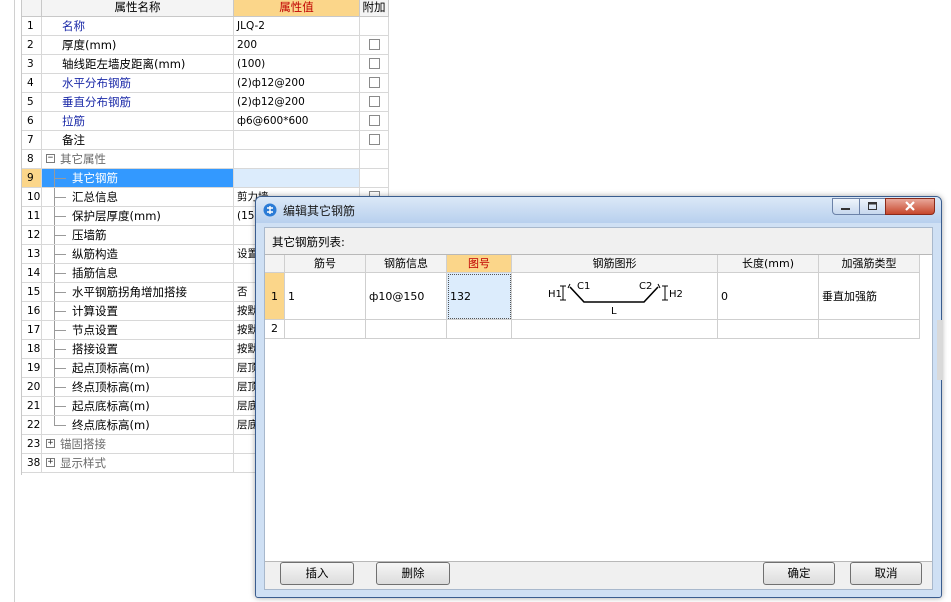 The image size is (951, 602). Describe the element at coordinates (138, 235) in the screenshot. I see `property-name: 压墙筋` at that location.